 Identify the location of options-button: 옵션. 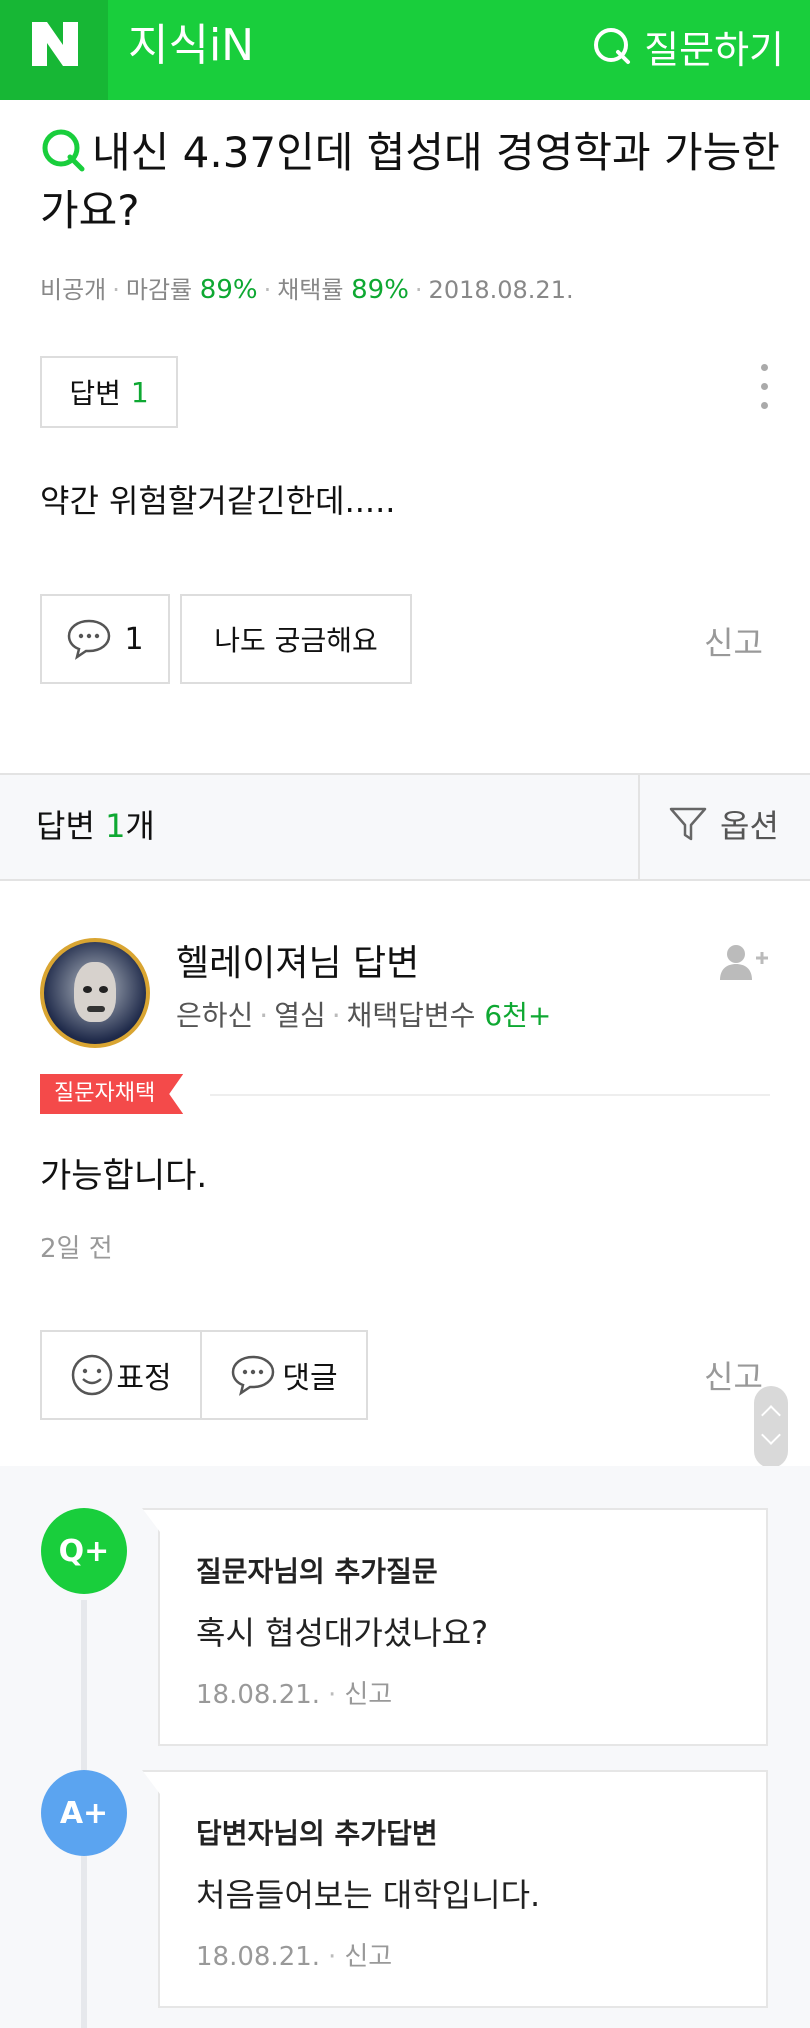
(723, 824).